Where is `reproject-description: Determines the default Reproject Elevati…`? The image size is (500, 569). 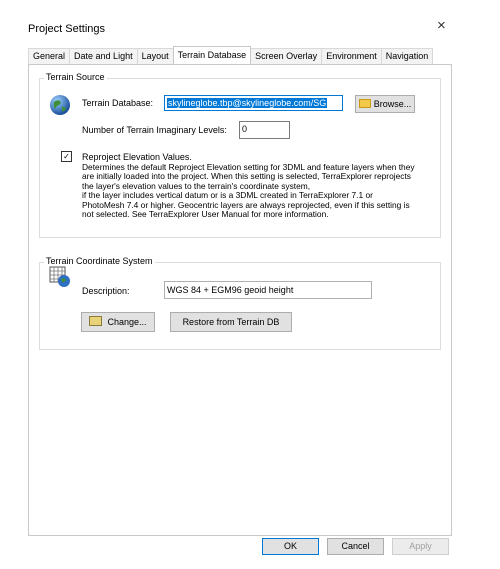
reproject-description: Determines the default Reproject Elevati… is located at coordinates (257, 191).